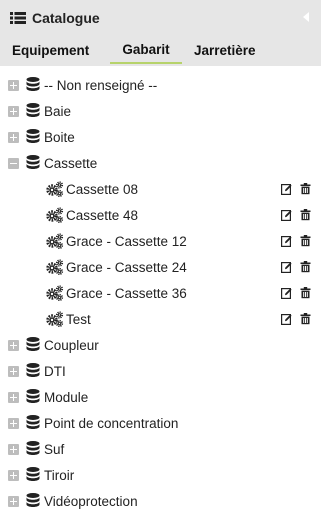 The width and height of the screenshot is (321, 517). Describe the element at coordinates (78, 319) in the screenshot. I see `tree-child-label: Test` at that location.